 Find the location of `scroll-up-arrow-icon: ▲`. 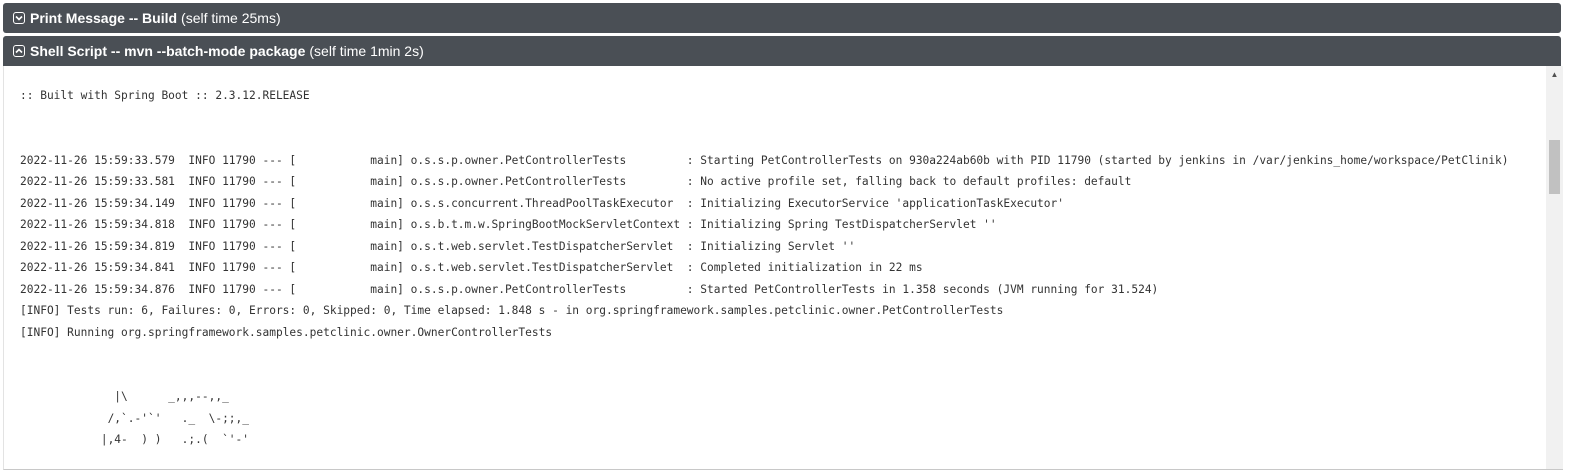

scroll-up-arrow-icon: ▲ is located at coordinates (1554, 74).